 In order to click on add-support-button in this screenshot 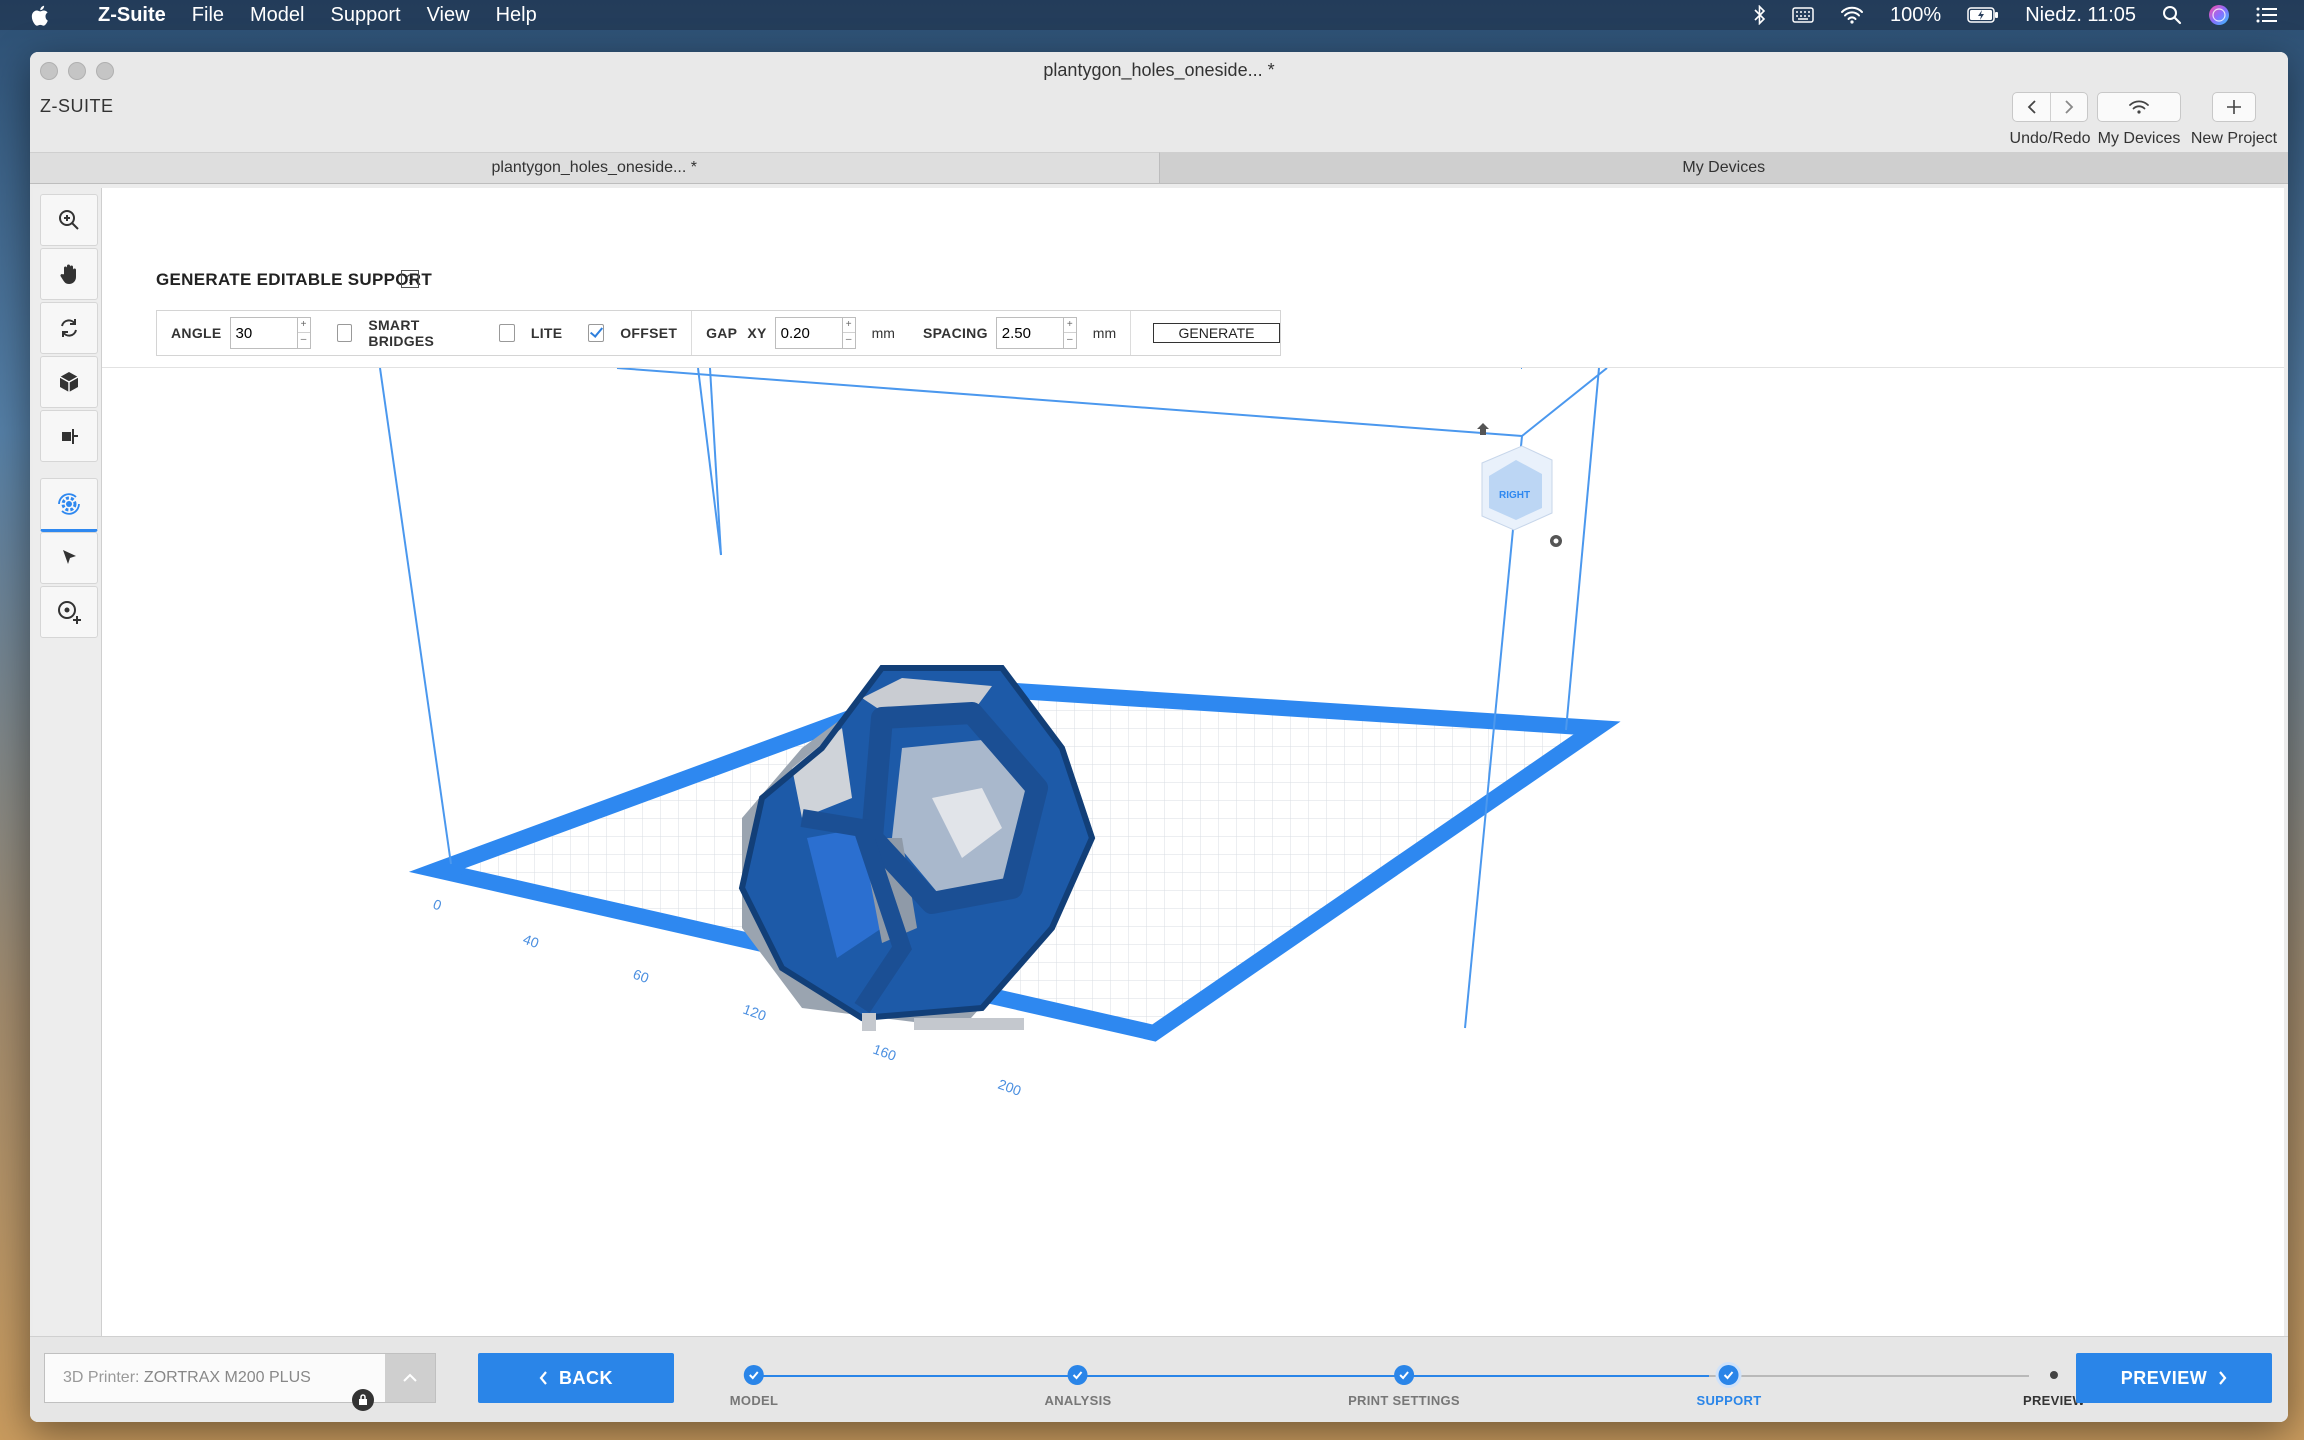, I will do `click(69, 612)`.